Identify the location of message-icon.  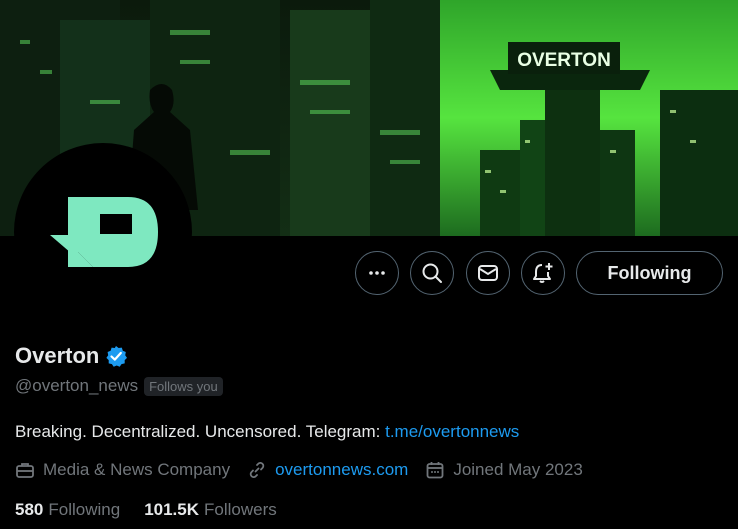
(488, 273).